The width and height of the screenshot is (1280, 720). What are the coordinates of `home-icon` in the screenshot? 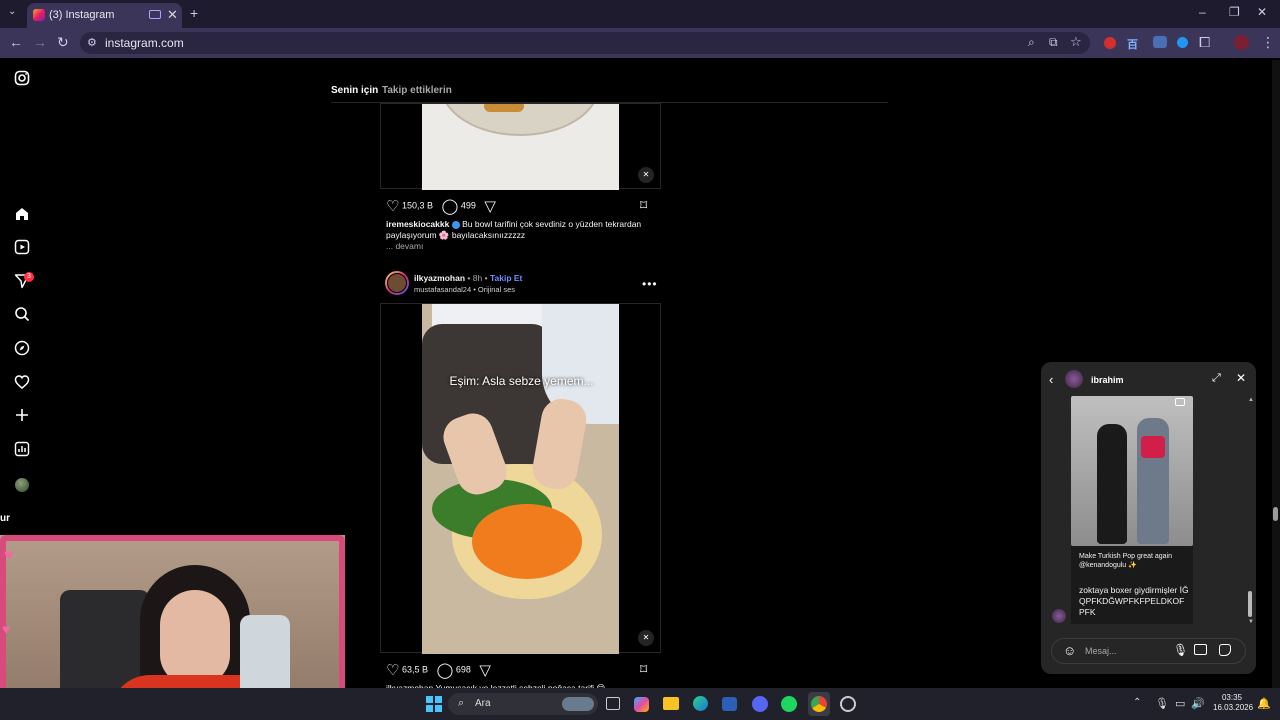 It's located at (22, 216).